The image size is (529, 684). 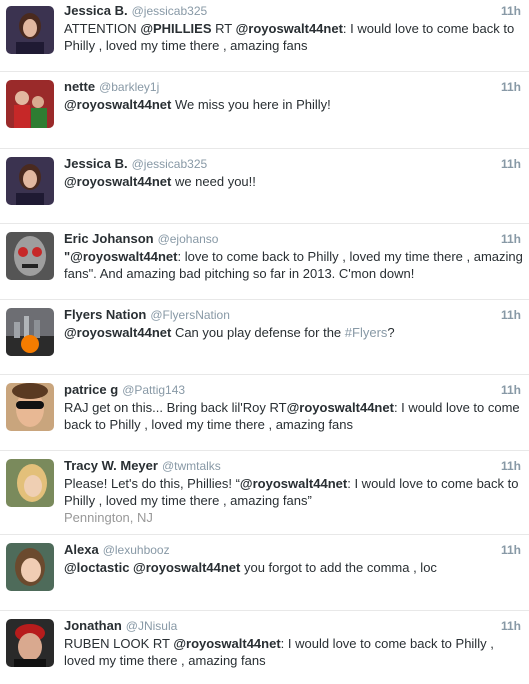 I want to click on tweet-author-handle: @FlyersNation, so click(x=190, y=315).